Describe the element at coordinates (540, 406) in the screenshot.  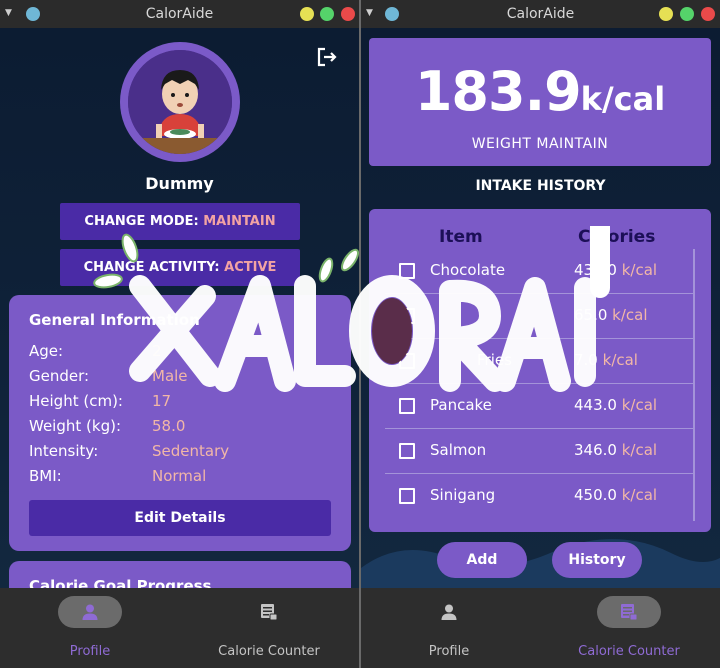
I see `table-row: Pancake 443.0 k/cal` at that location.